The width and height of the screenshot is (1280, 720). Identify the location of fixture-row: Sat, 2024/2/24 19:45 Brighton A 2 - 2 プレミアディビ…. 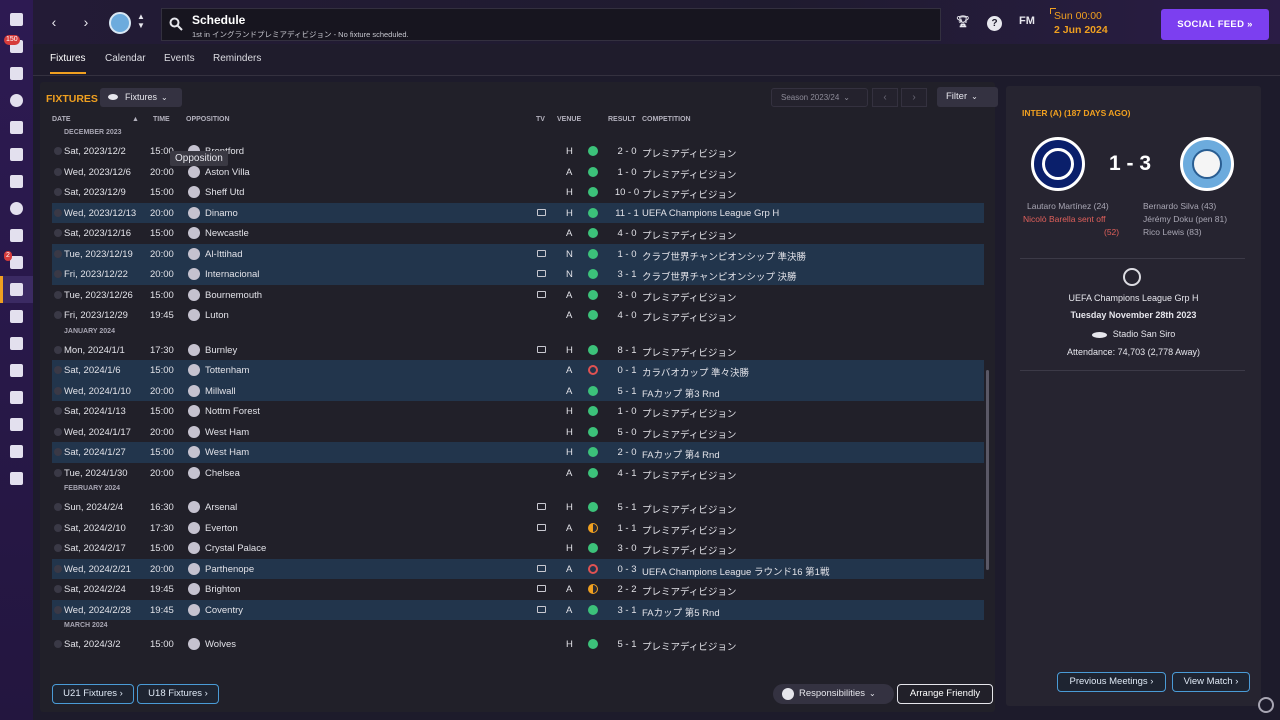
(518, 589).